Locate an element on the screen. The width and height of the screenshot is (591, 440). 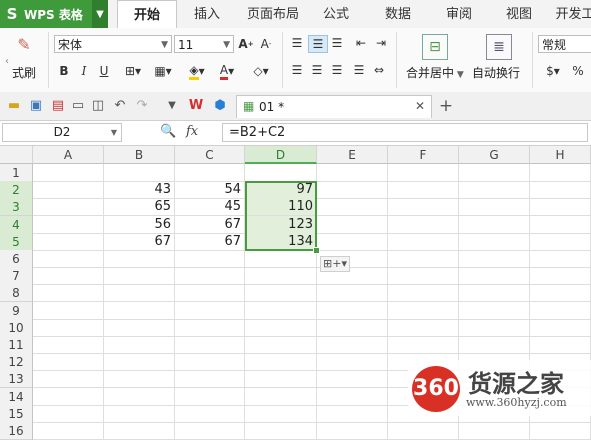
cell-c2: 54 is located at coordinates (210, 190).